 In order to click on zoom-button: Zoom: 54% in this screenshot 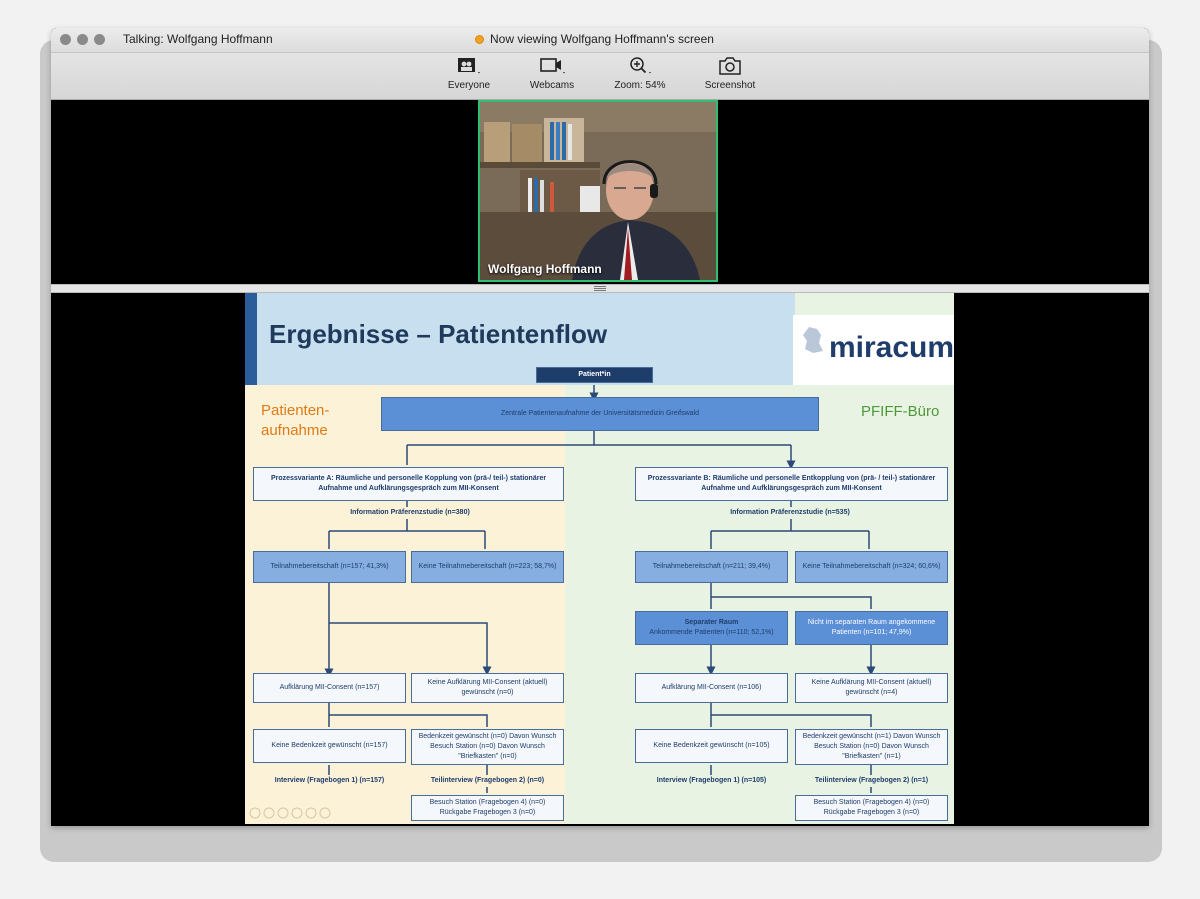, I will do `click(640, 73)`.